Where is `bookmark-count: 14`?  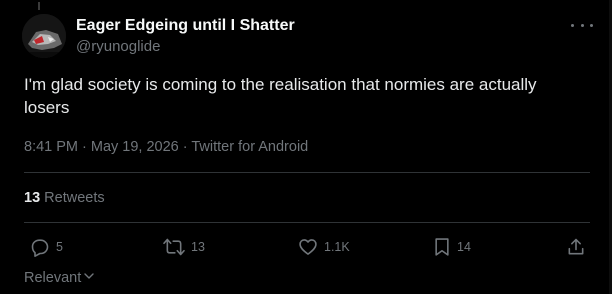 bookmark-count: 14 is located at coordinates (464, 247).